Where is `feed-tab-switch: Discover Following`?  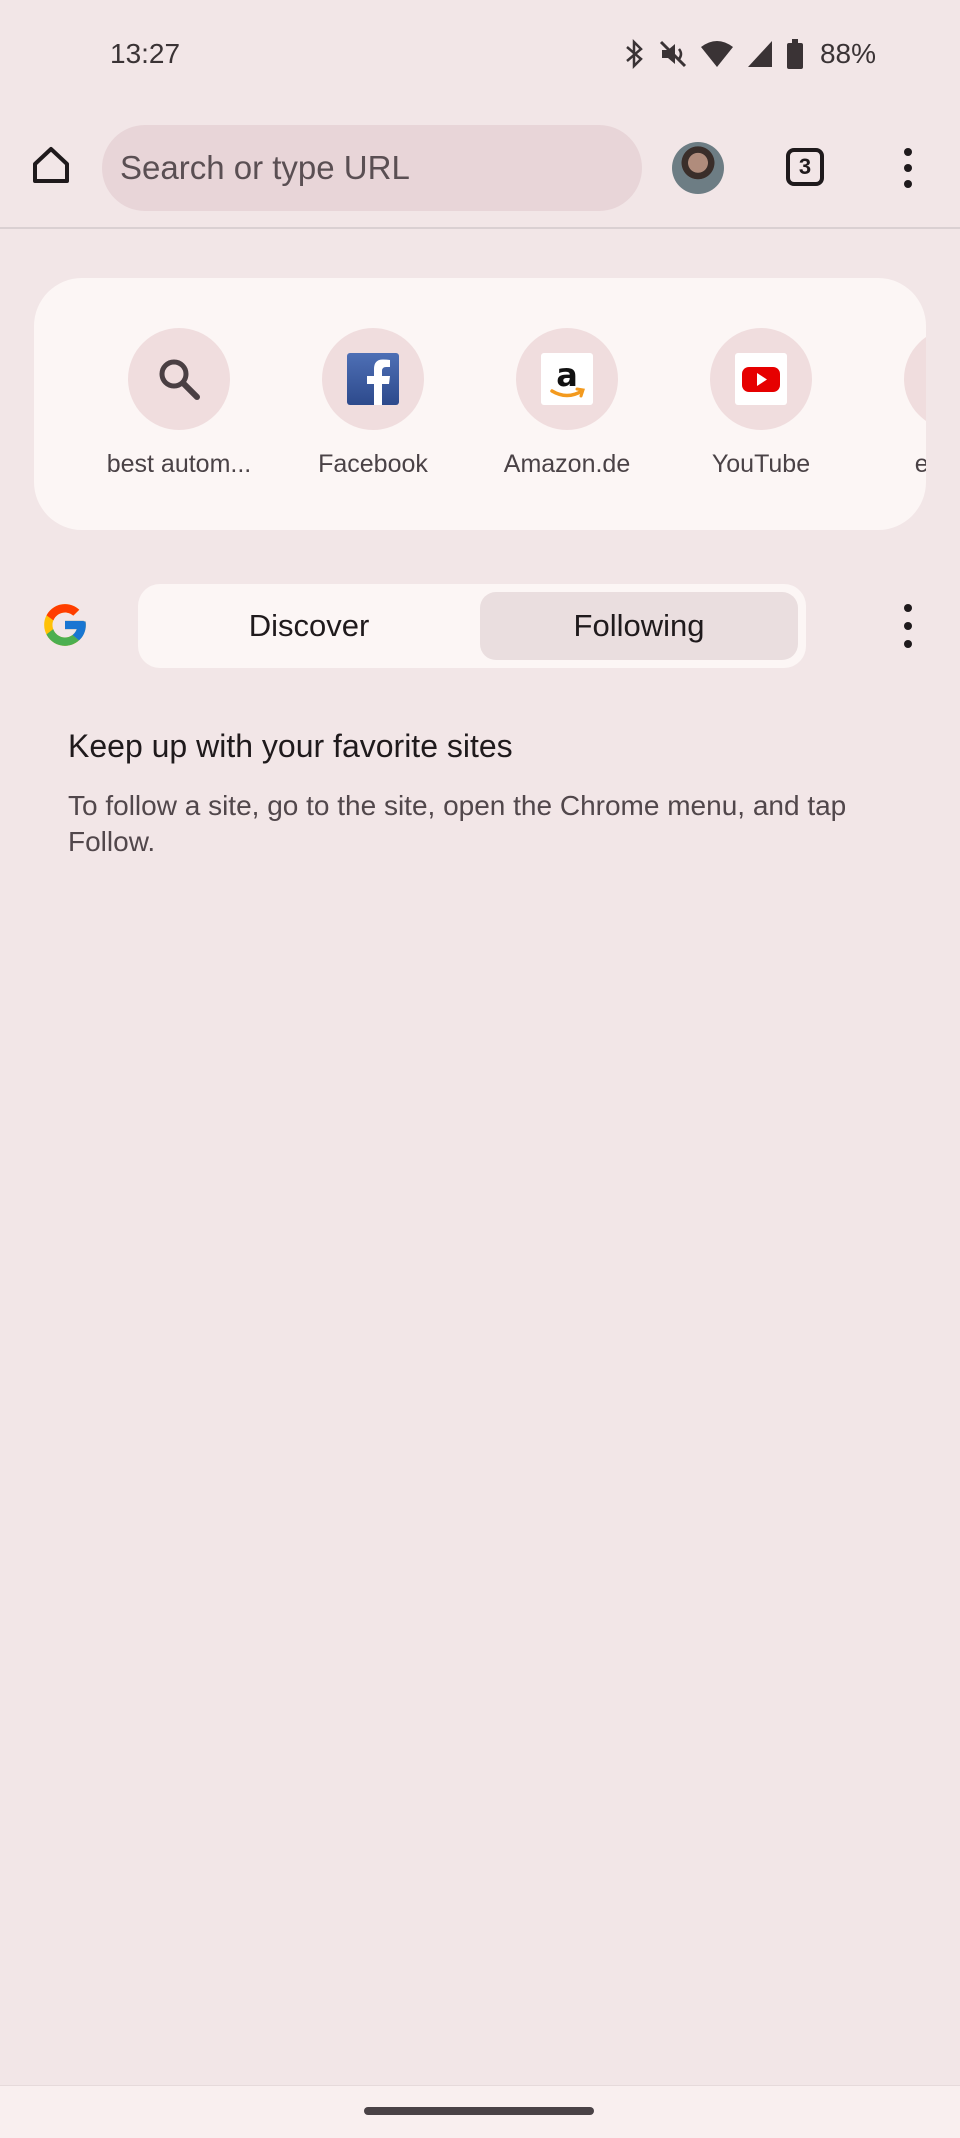 feed-tab-switch: Discover Following is located at coordinates (472, 626).